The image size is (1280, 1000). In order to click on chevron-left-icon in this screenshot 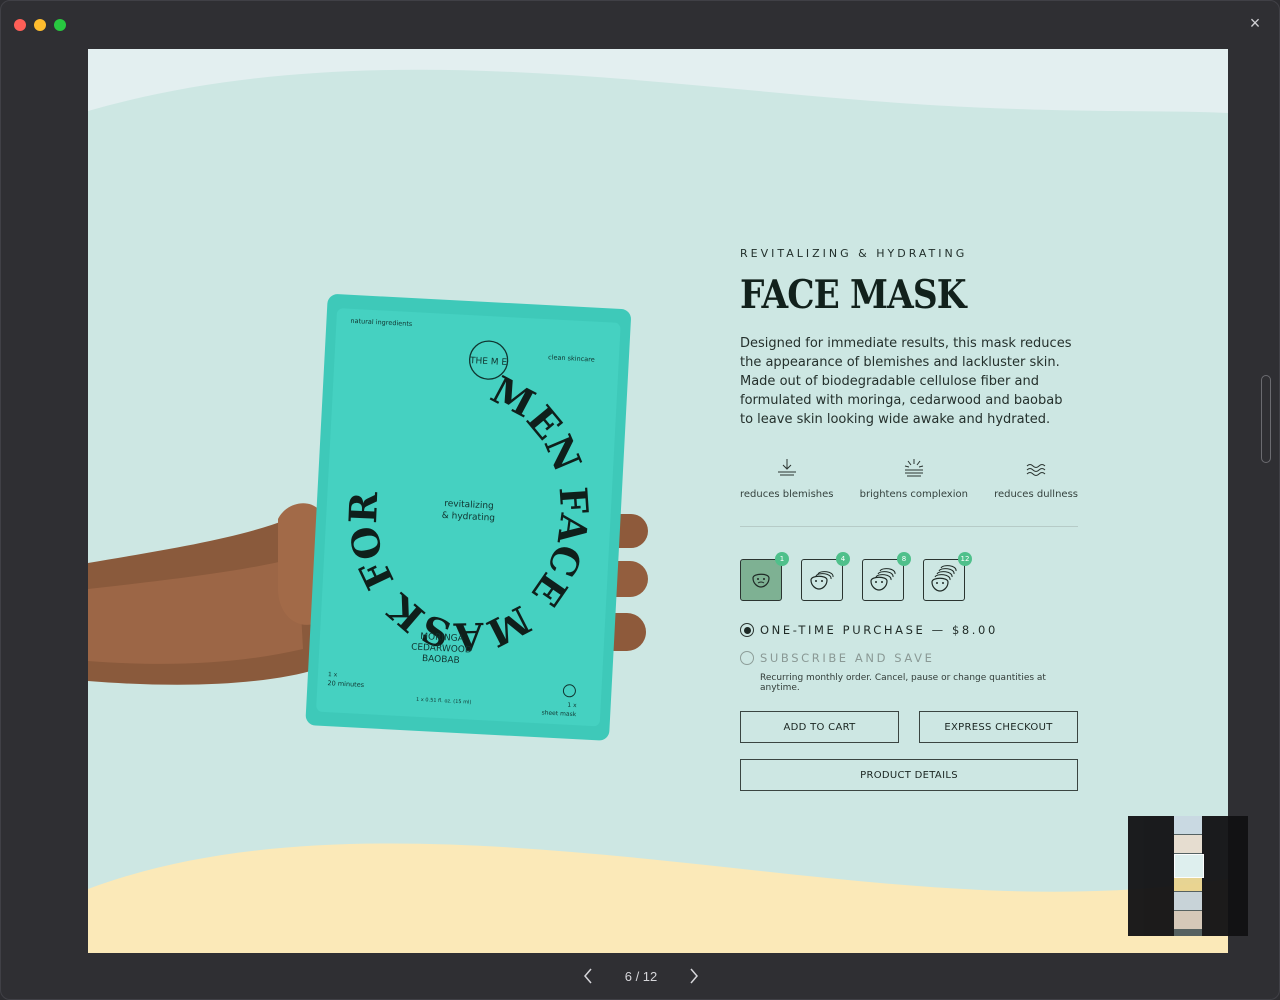, I will do `click(587, 976)`.